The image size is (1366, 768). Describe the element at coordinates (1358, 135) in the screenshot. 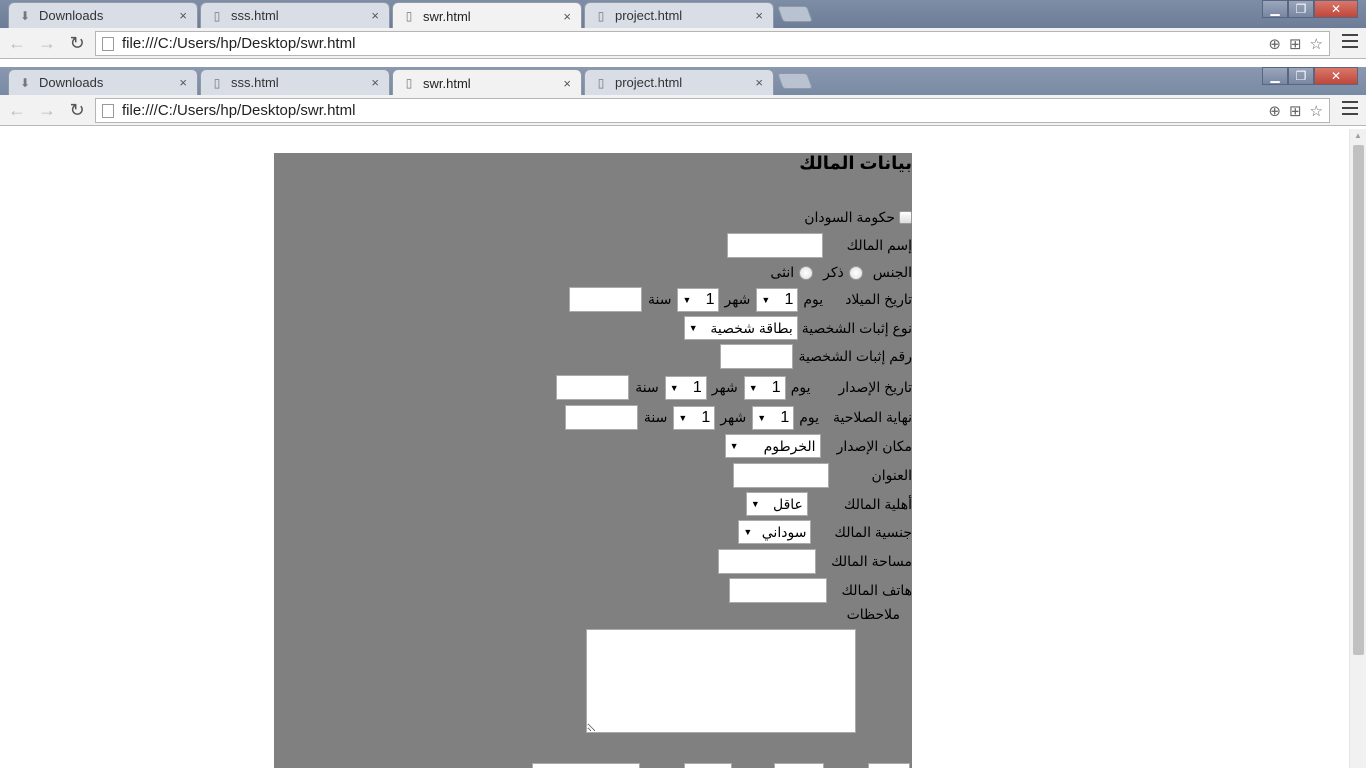

I see `scroll-up-icon: ▲` at that location.